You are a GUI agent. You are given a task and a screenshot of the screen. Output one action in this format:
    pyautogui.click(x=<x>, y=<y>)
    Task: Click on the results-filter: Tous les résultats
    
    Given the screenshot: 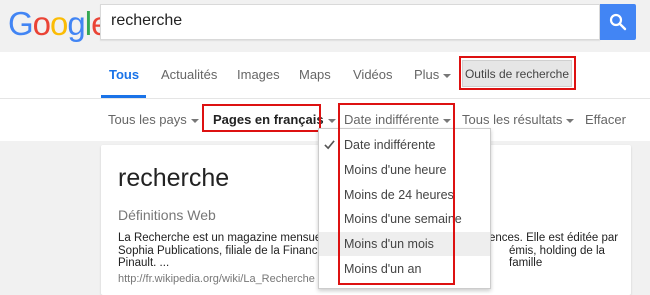 What is the action you would take?
    pyautogui.click(x=518, y=119)
    